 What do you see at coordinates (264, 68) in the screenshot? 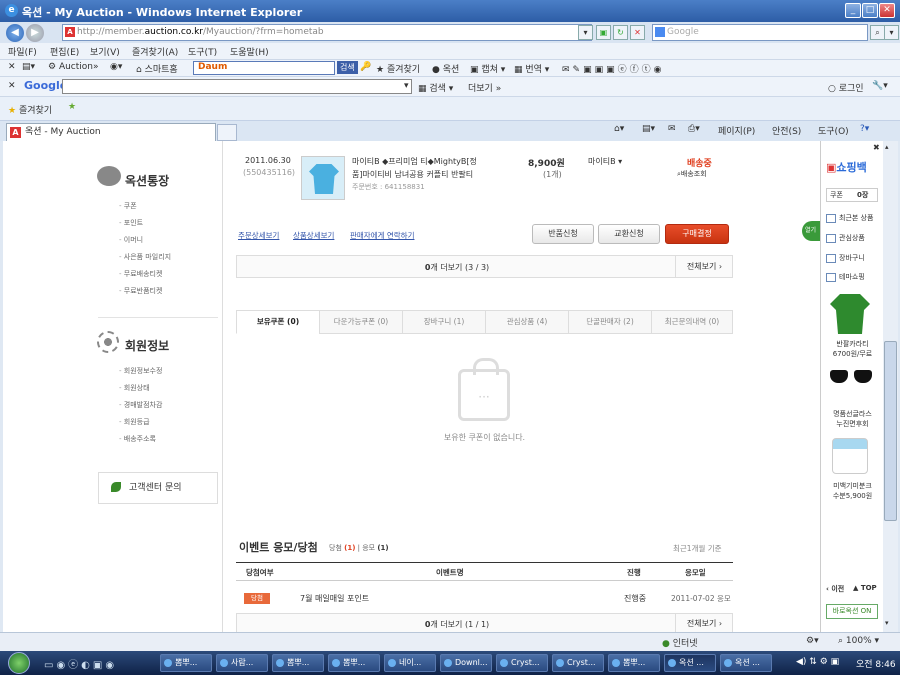
I see `daum-search-box: Daum` at bounding box center [264, 68].